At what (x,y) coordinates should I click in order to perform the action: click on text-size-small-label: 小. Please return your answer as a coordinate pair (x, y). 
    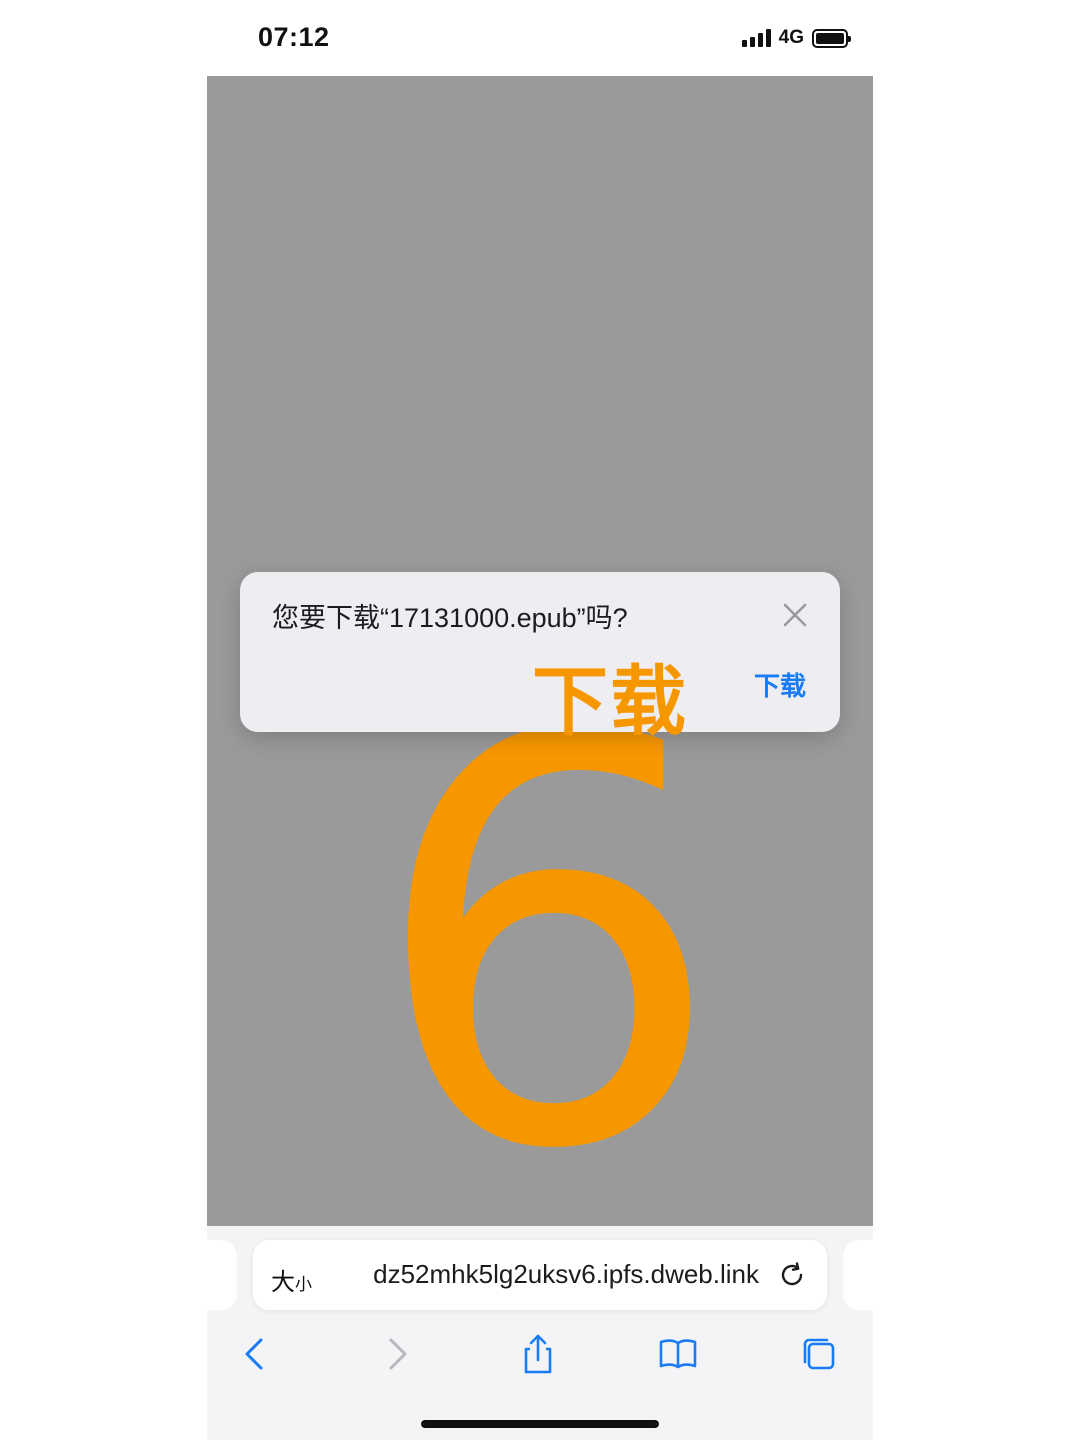
    Looking at the image, I should click on (303, 1284).